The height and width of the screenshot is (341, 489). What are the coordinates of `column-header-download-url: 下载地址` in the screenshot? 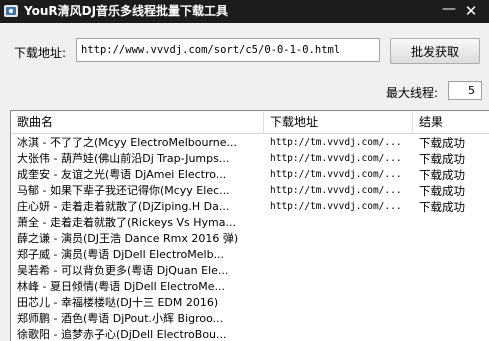 It's located at (338, 122).